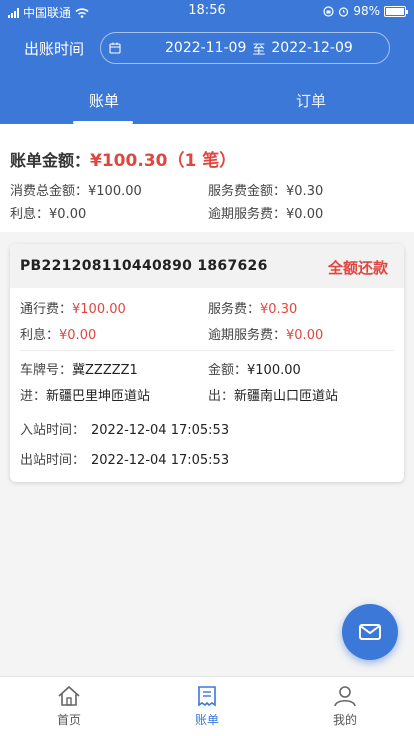 The width and height of the screenshot is (414, 736). I want to click on bill-icon, so click(207, 696).